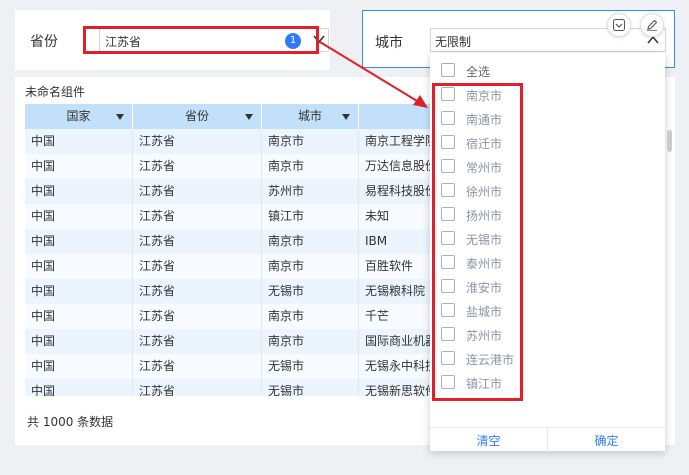  I want to click on city-option: 连云港市, so click(540, 359).